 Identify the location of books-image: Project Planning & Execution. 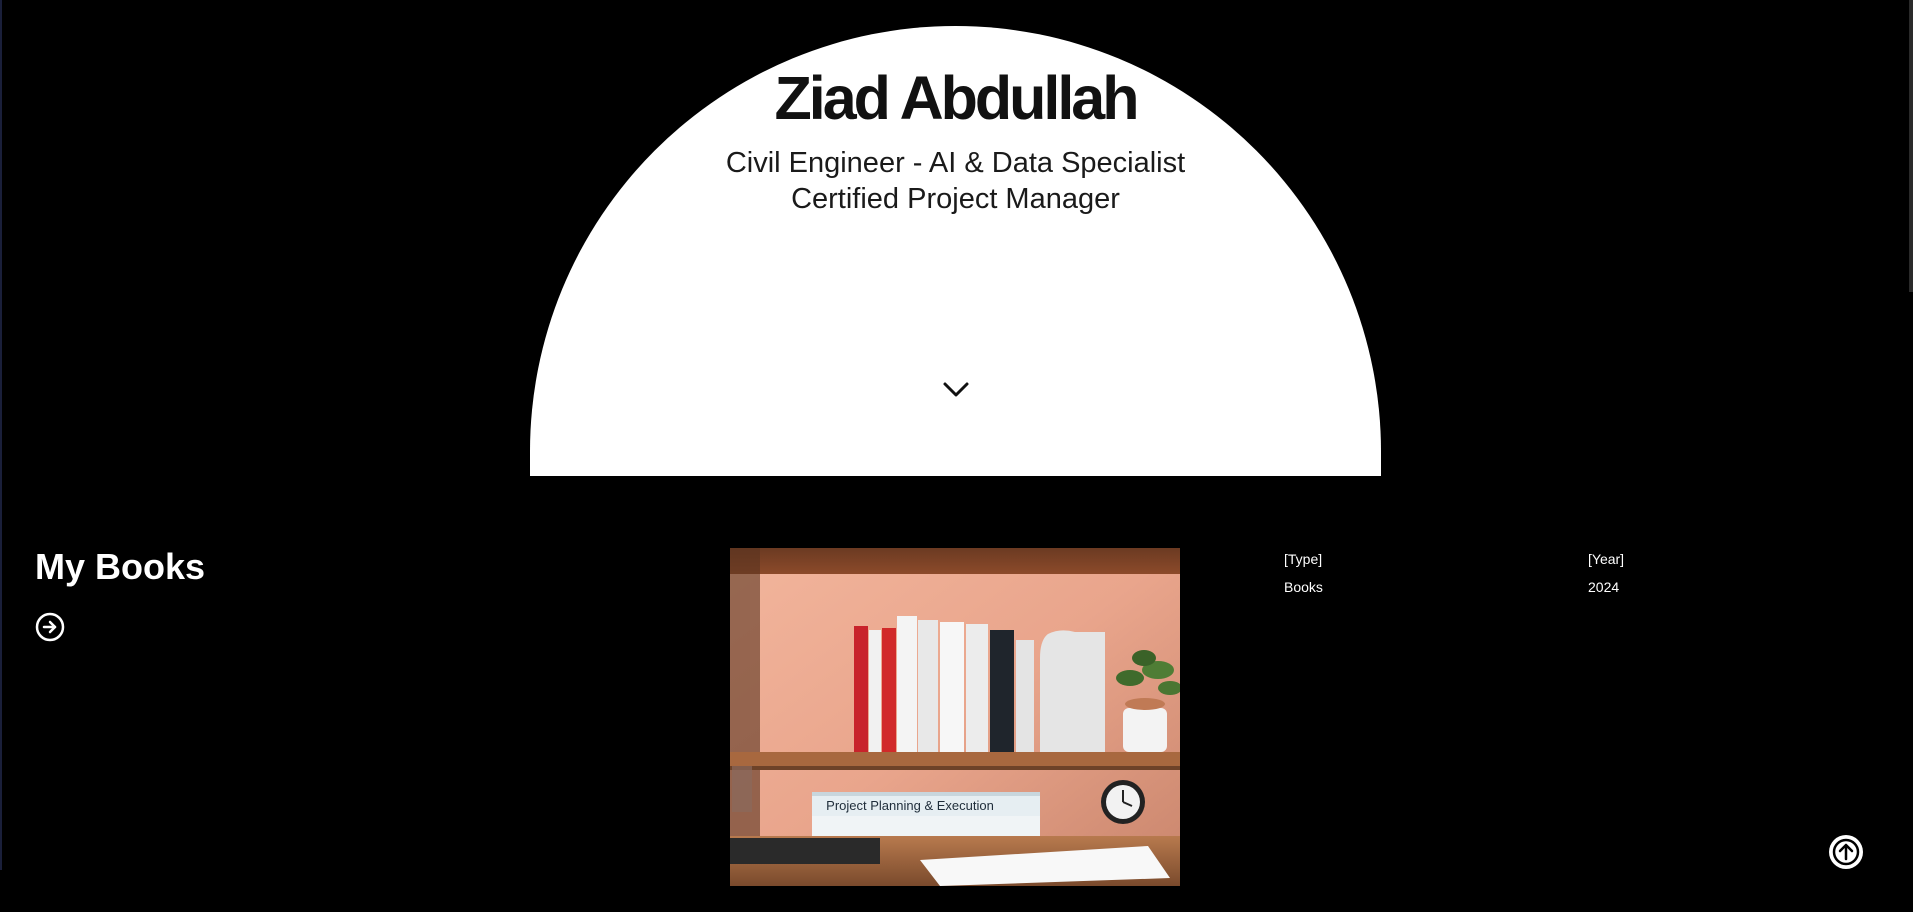
(955, 717).